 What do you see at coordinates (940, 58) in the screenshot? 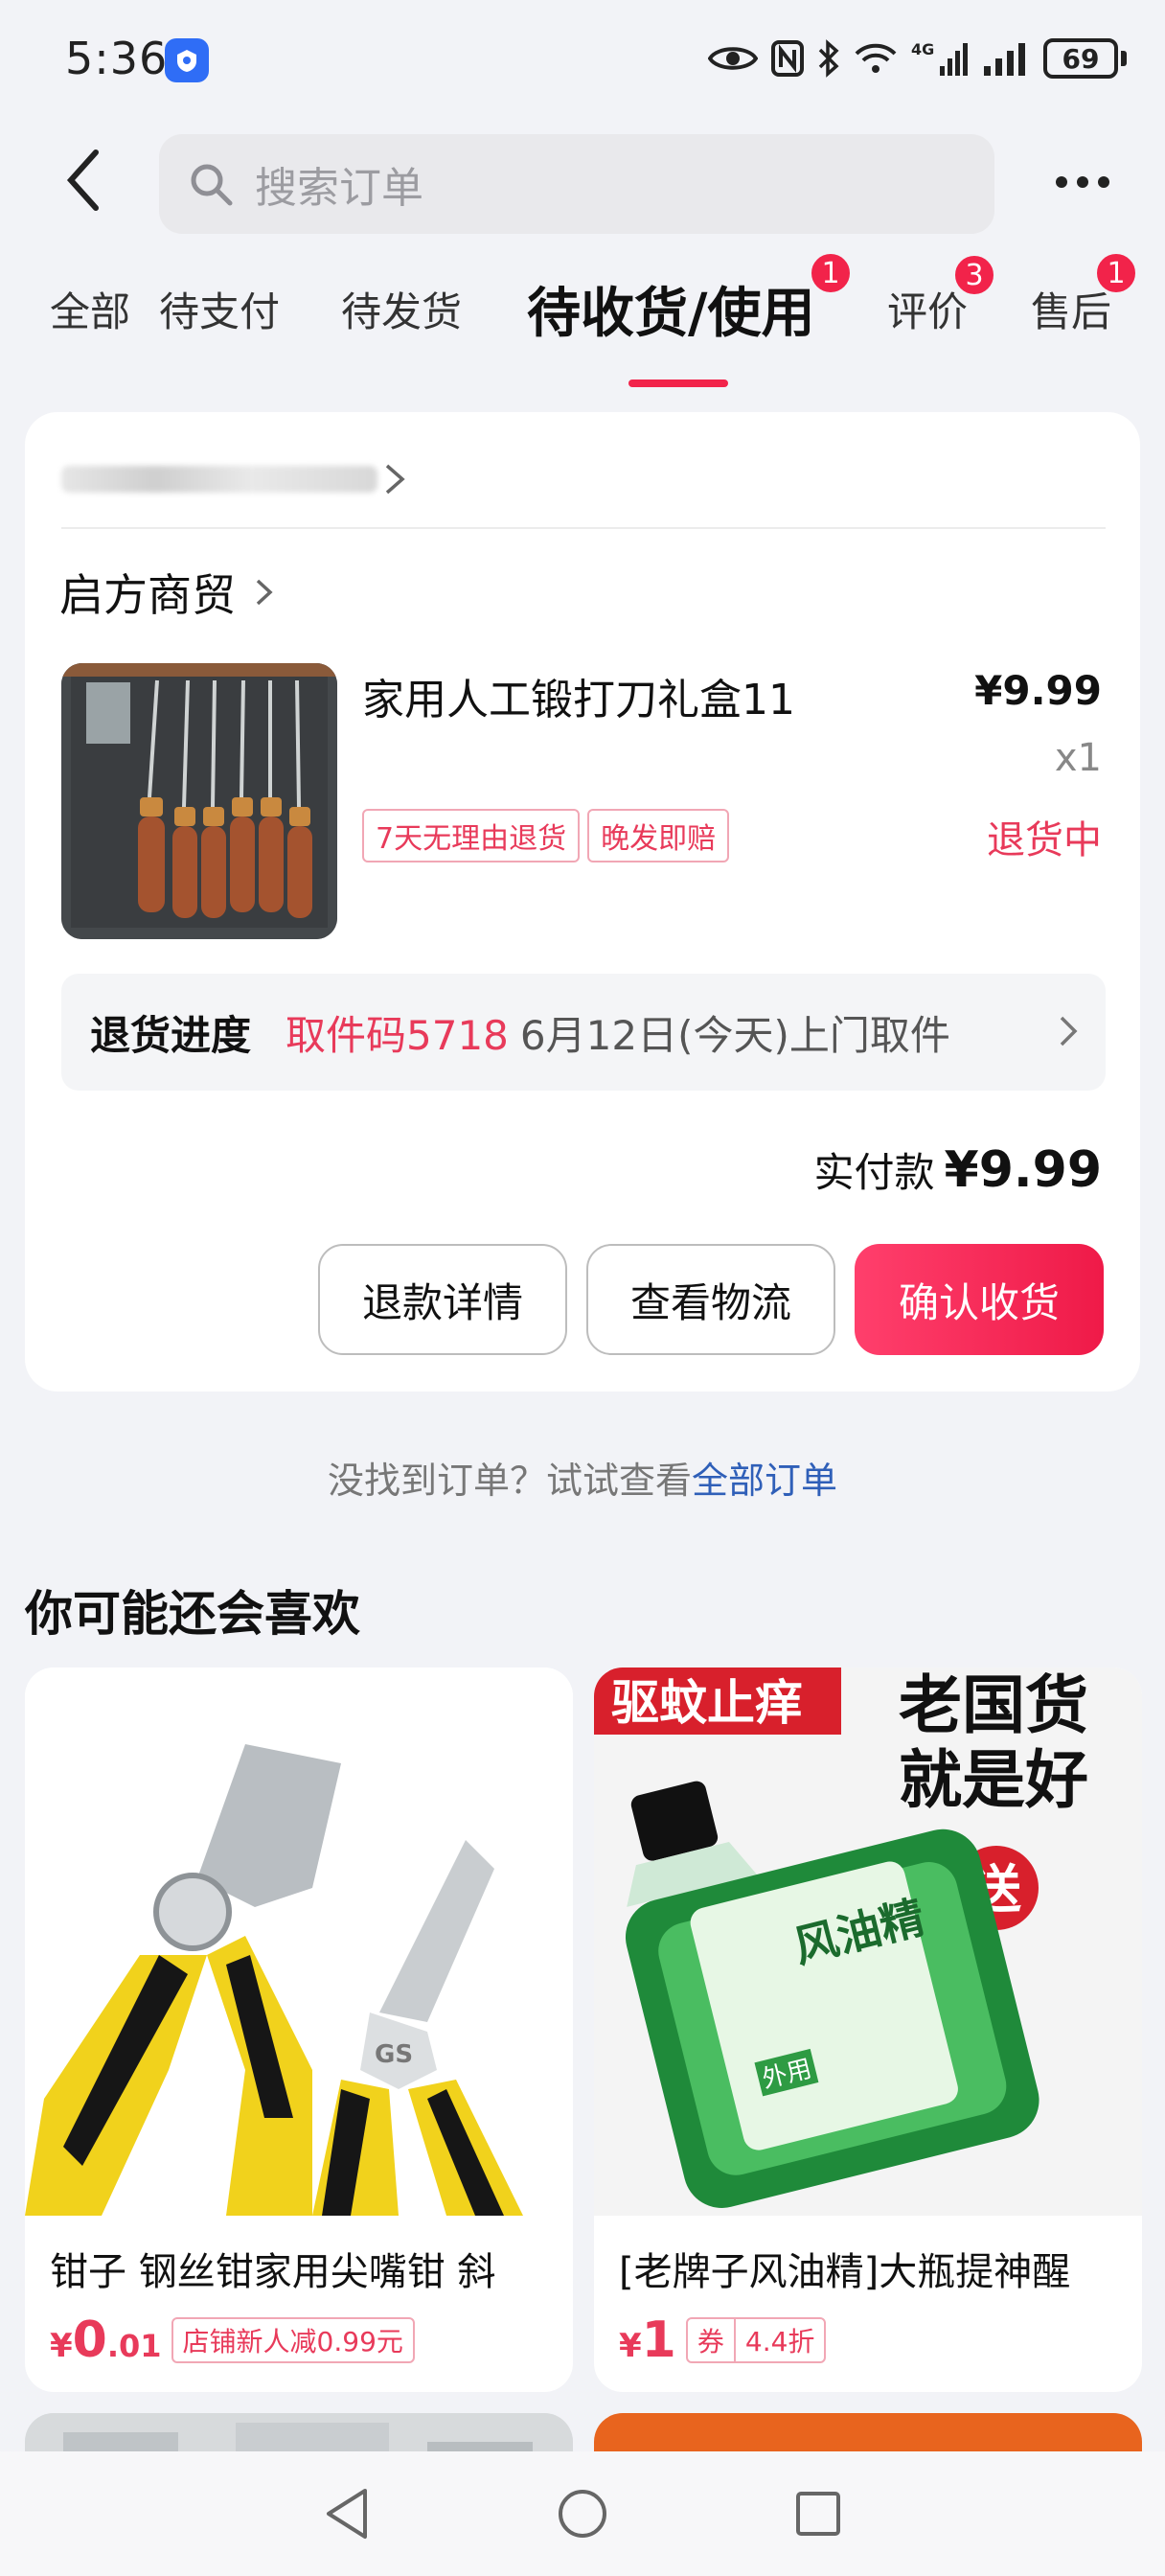
I see `signal-4g-icon: 4G` at bounding box center [940, 58].